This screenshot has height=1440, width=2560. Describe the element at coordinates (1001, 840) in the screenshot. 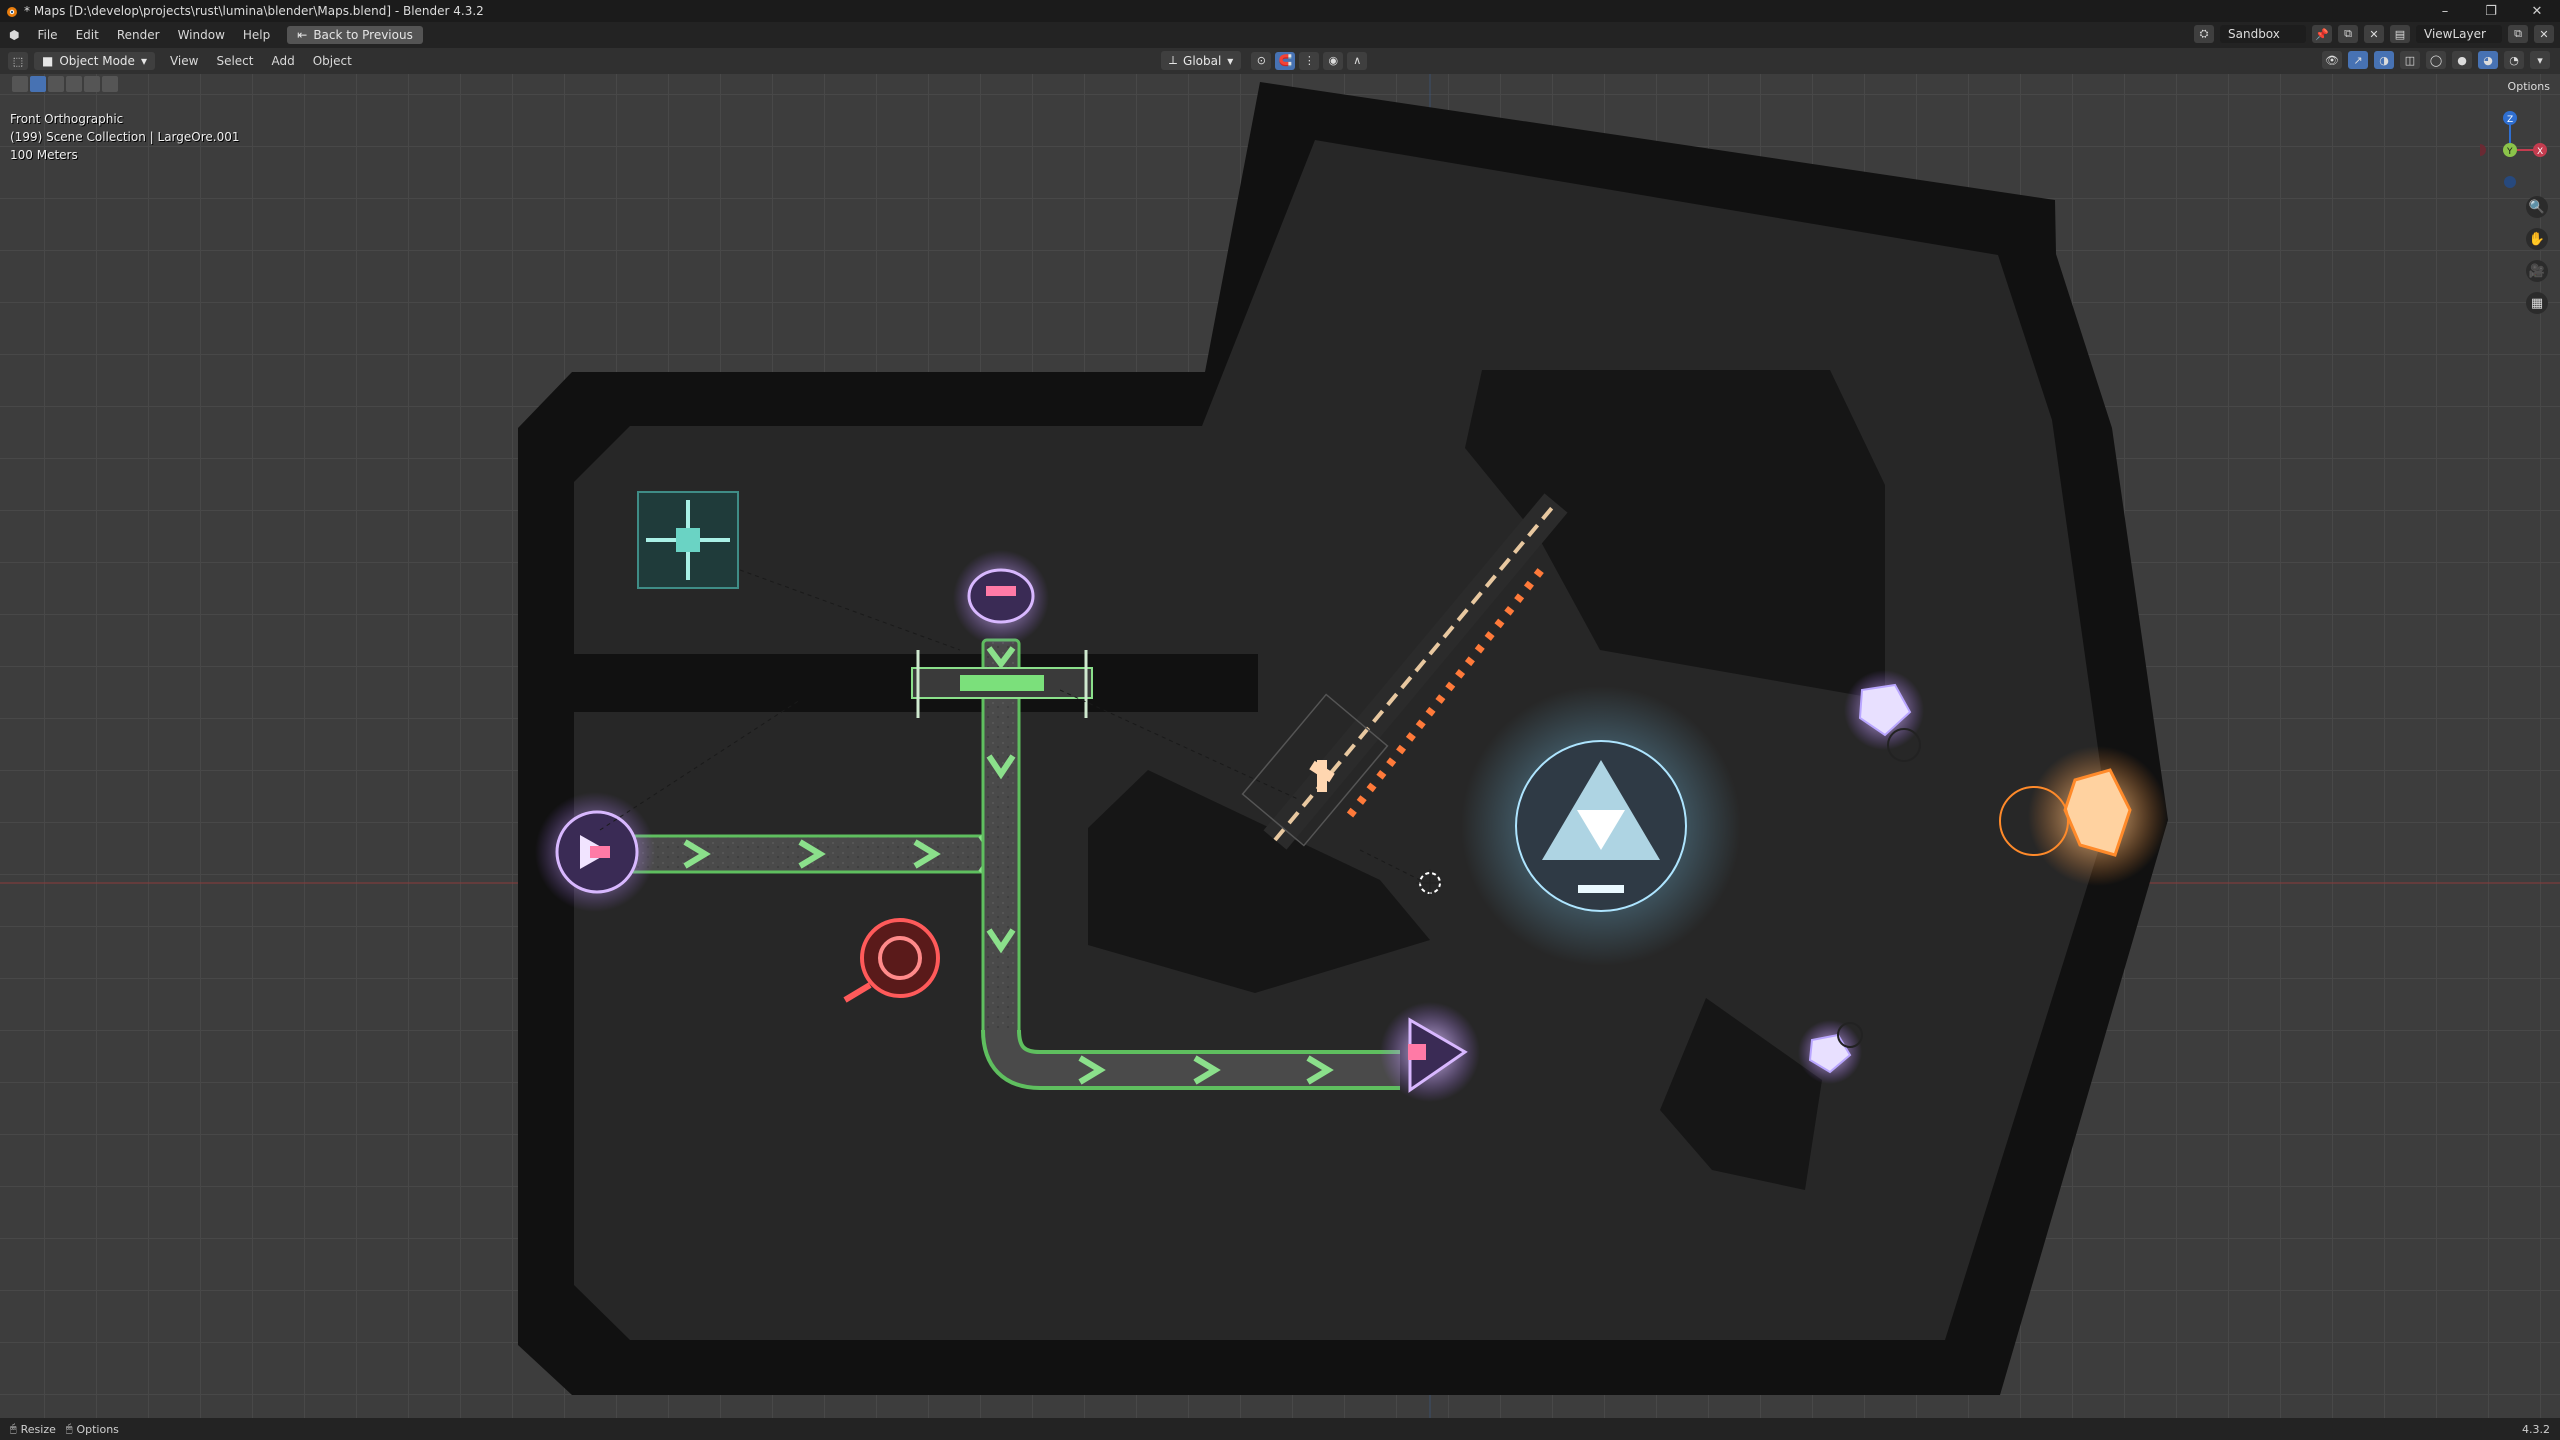

I see `conveyor-belt-vertical` at that location.